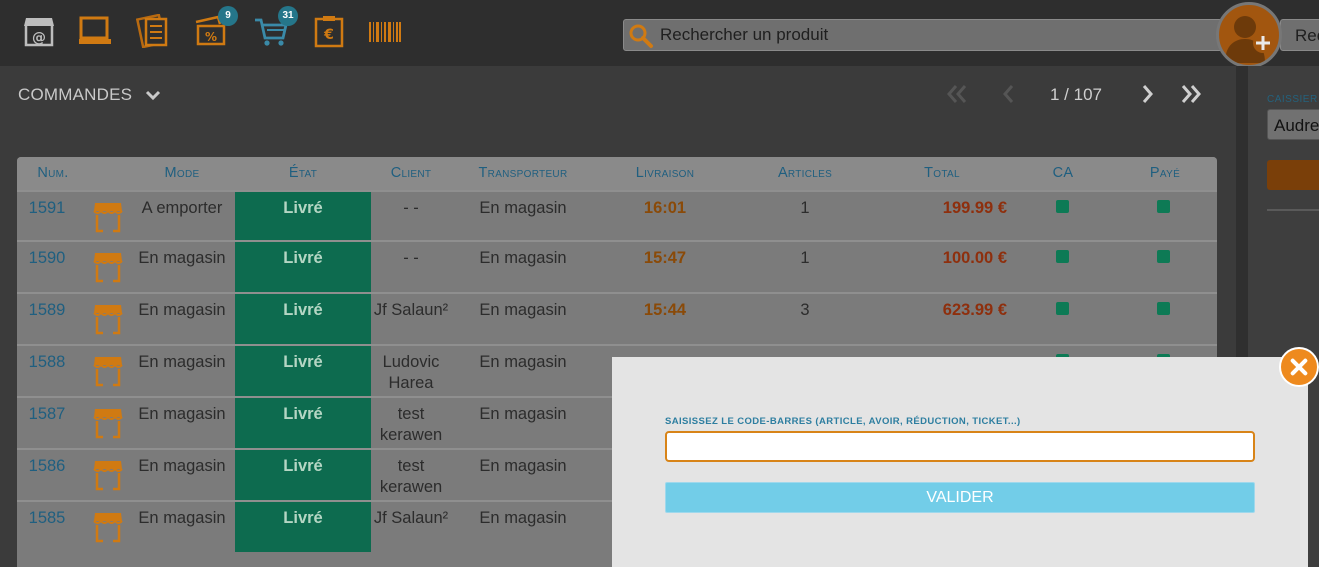  I want to click on cart-badge: 31, so click(288, 16).